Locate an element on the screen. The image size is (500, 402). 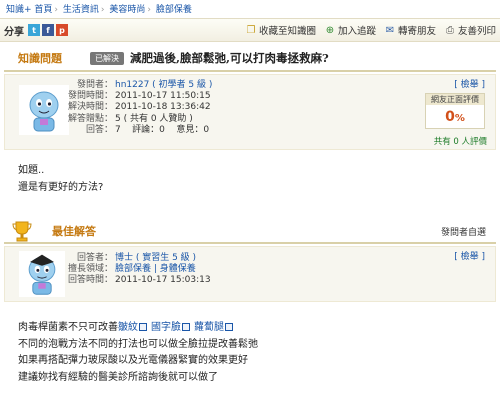
rating-unit: % is located at coordinates (459, 118).